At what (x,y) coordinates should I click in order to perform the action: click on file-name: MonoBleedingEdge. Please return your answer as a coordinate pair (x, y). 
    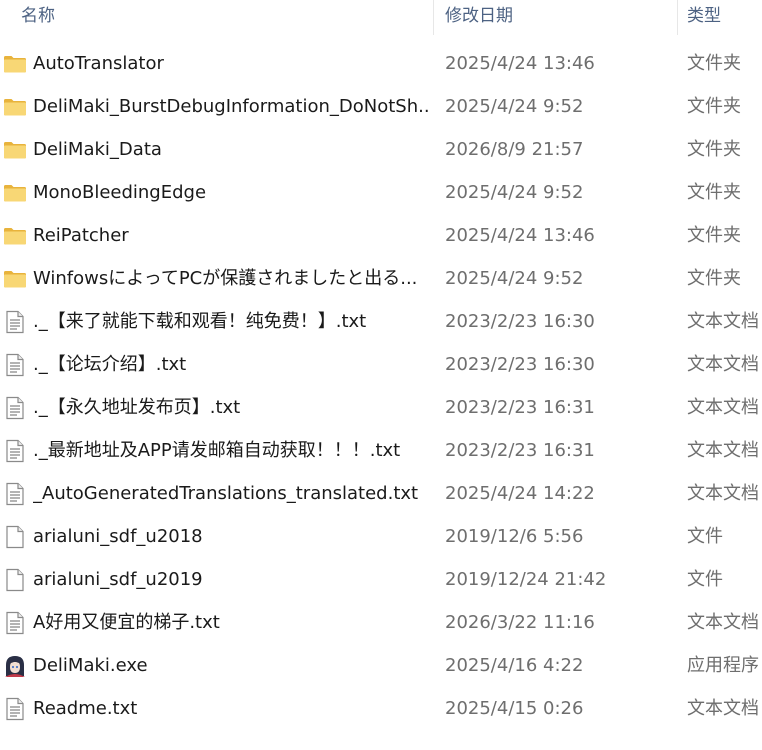
    Looking at the image, I should click on (120, 192).